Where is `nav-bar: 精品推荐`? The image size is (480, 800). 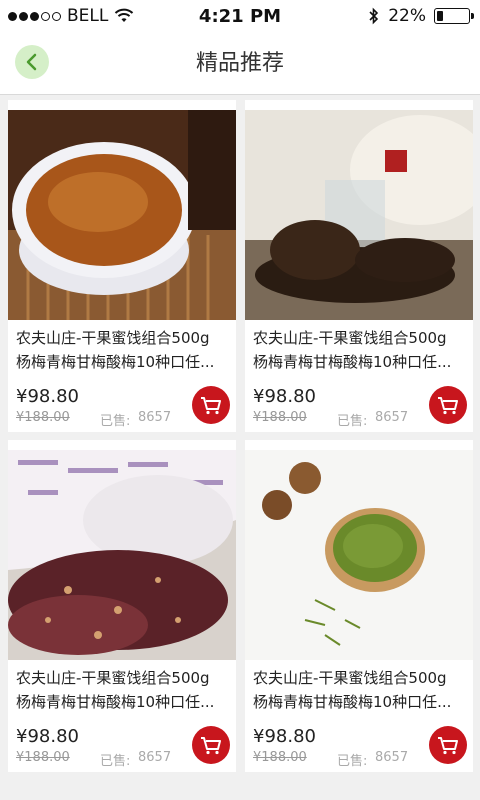
nav-bar: 精品推荐 is located at coordinates (240, 64).